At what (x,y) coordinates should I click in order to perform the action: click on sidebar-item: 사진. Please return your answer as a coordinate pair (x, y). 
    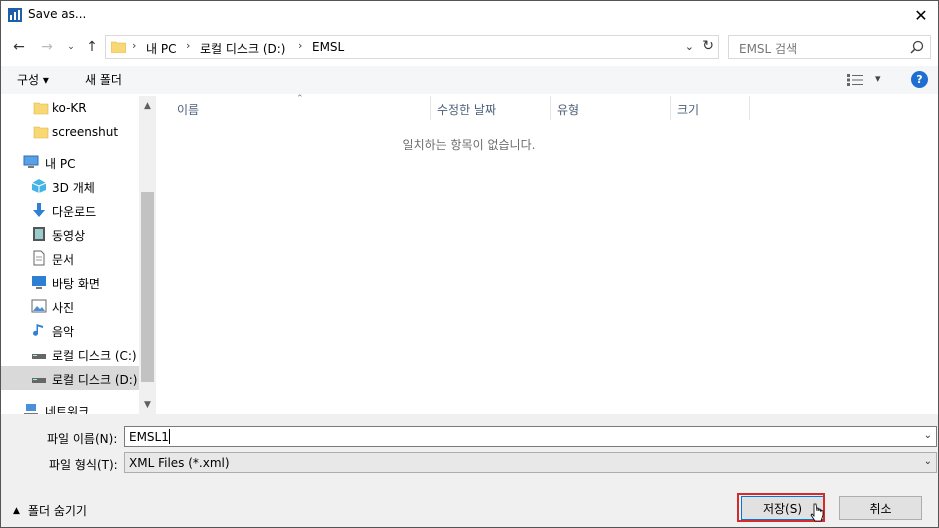
    Looking at the image, I should click on (70, 306).